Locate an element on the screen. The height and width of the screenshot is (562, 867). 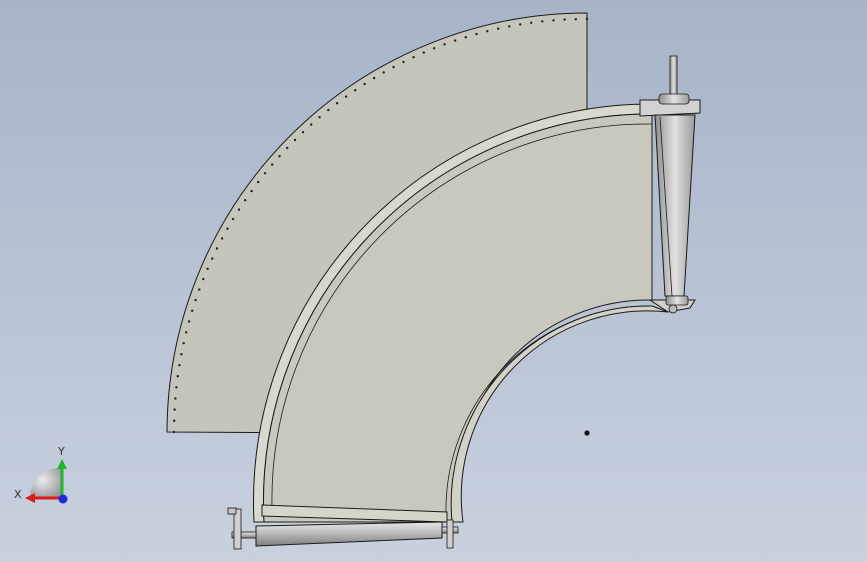
right-bracket is located at coordinates (450, 534).